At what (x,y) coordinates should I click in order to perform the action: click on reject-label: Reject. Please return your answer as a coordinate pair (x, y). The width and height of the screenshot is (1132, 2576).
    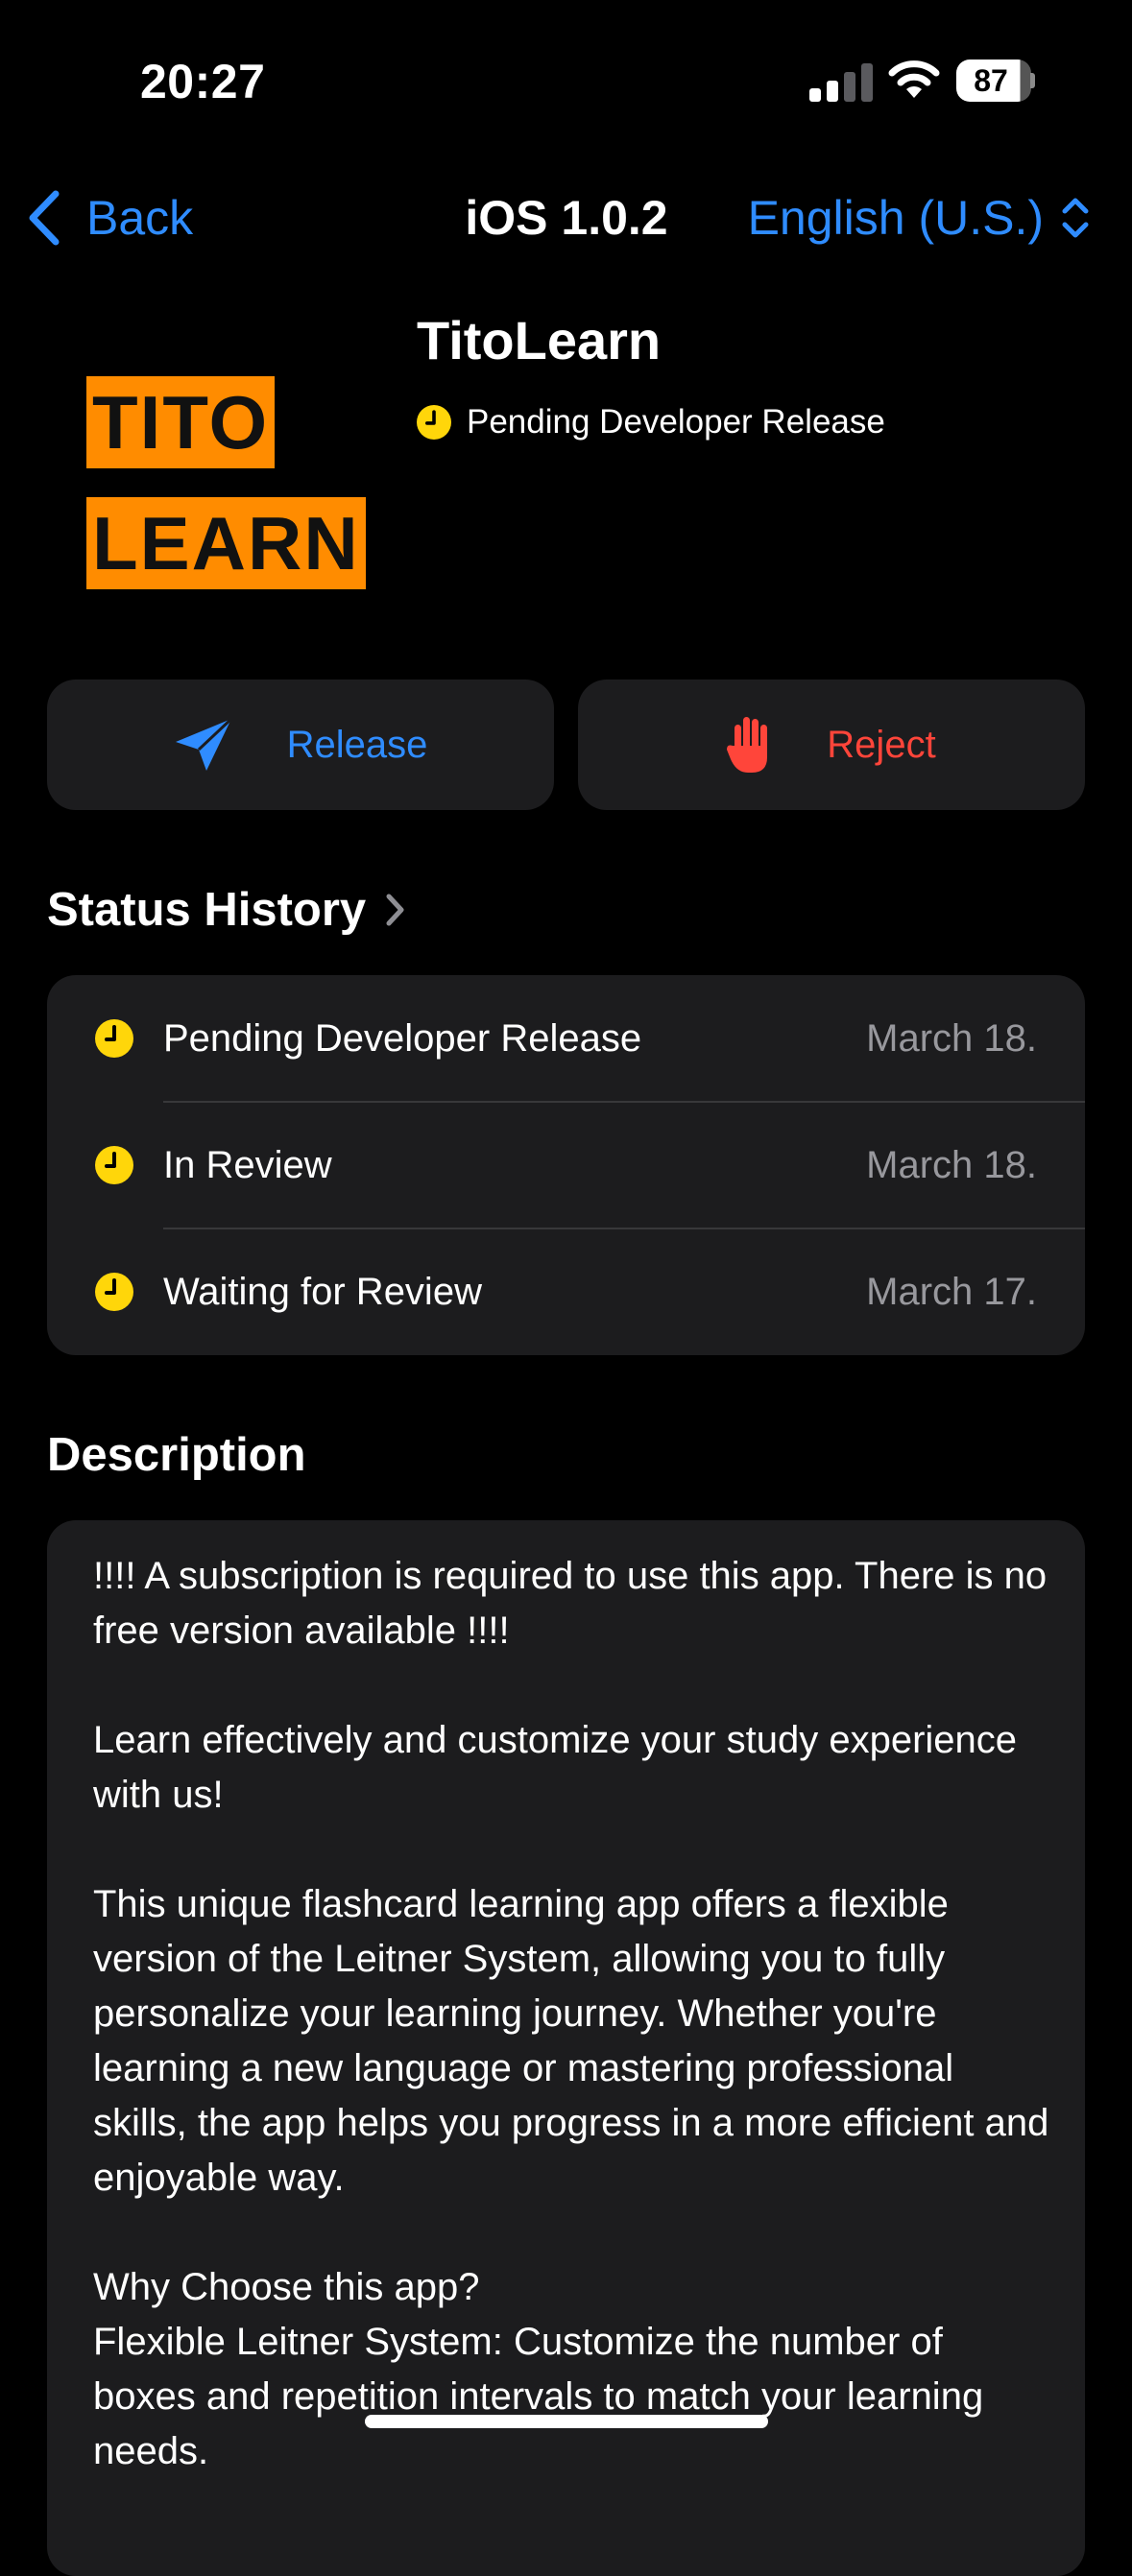
    Looking at the image, I should click on (882, 744).